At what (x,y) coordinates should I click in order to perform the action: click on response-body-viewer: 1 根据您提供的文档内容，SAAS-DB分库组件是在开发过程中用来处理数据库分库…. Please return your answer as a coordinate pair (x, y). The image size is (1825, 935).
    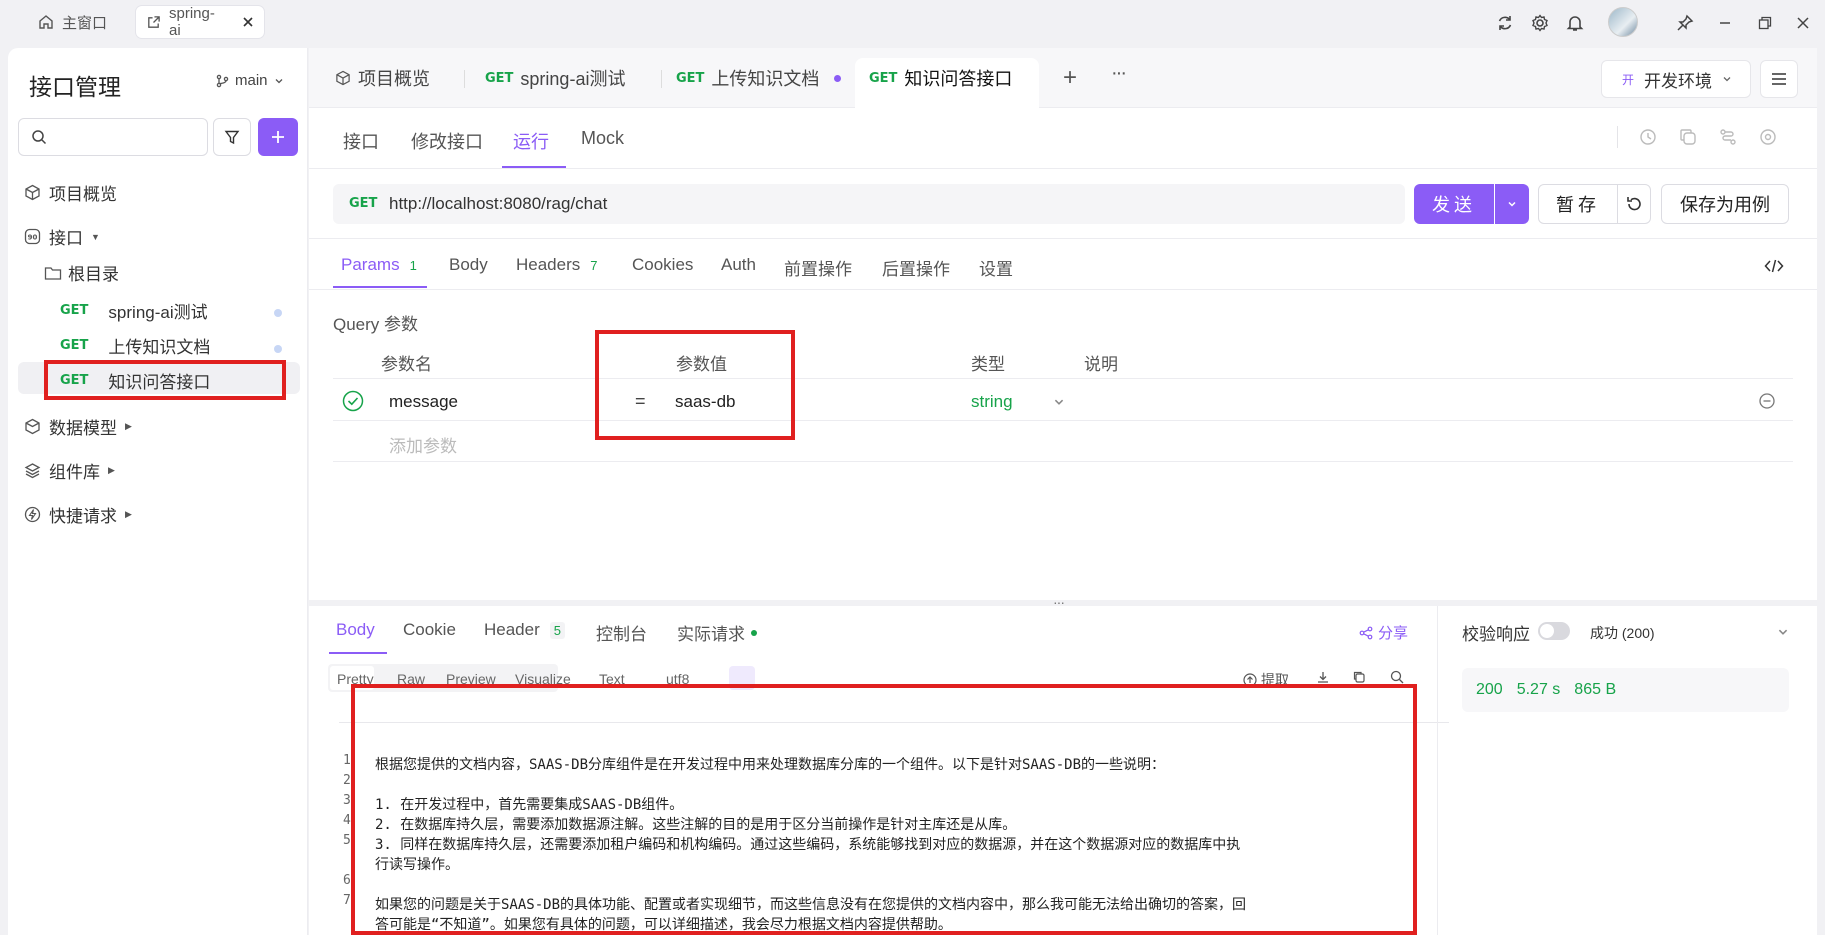
    Looking at the image, I should click on (894, 820).